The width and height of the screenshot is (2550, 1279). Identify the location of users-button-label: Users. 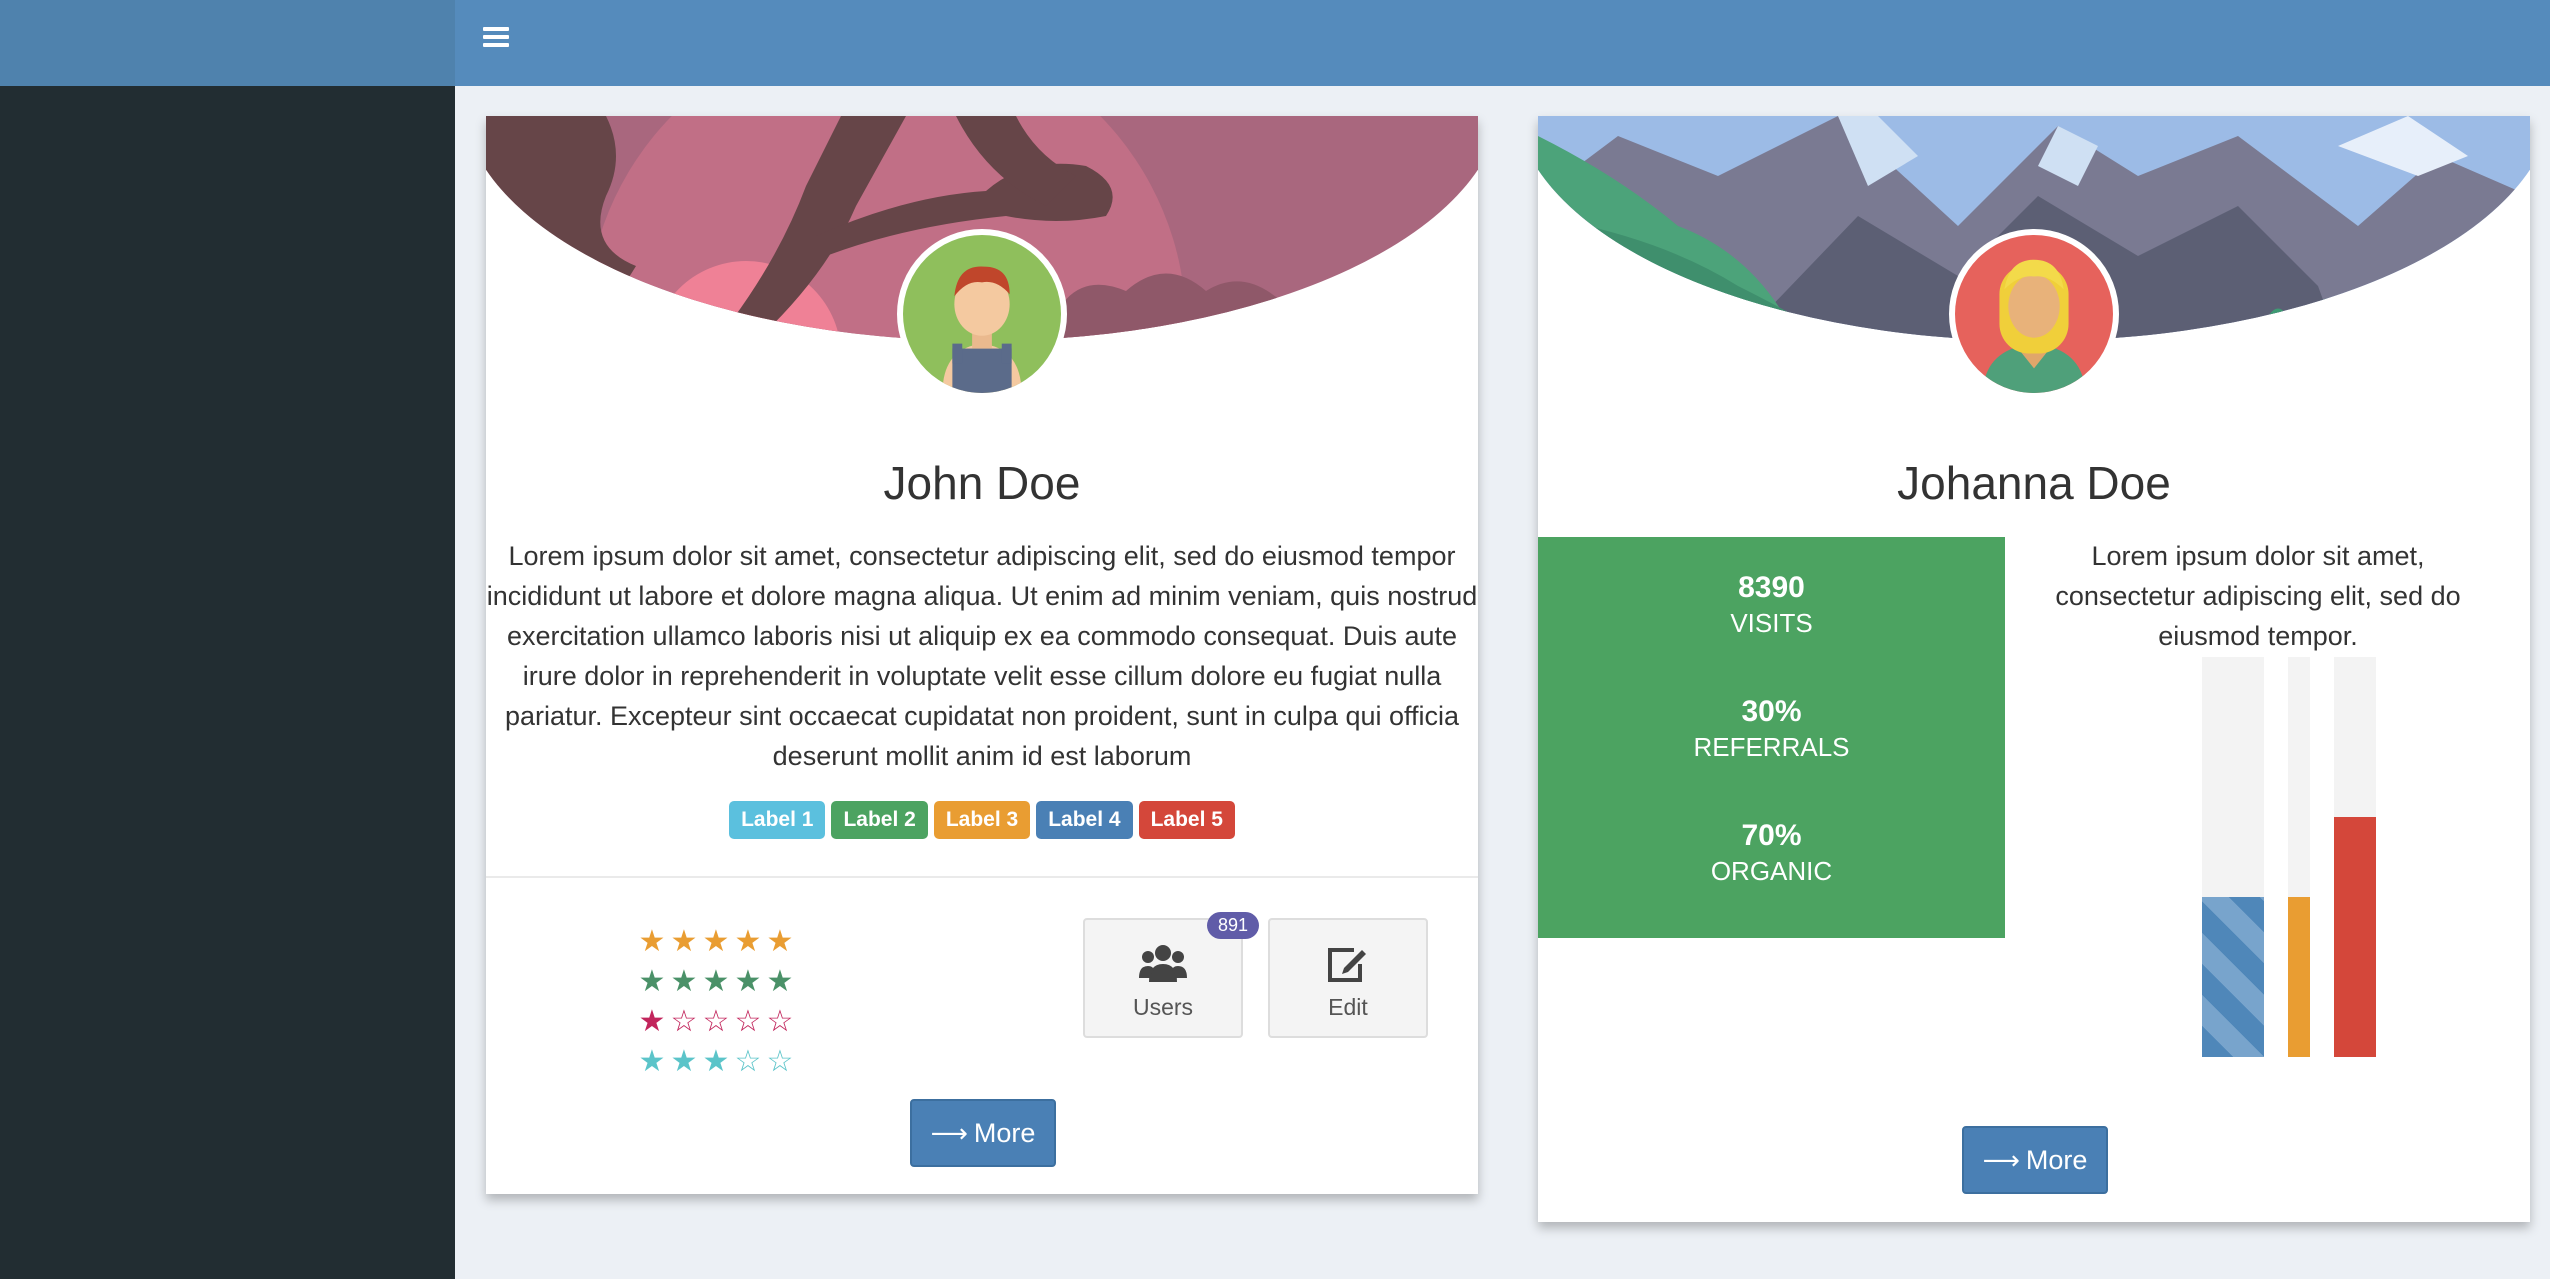
(1163, 1007).